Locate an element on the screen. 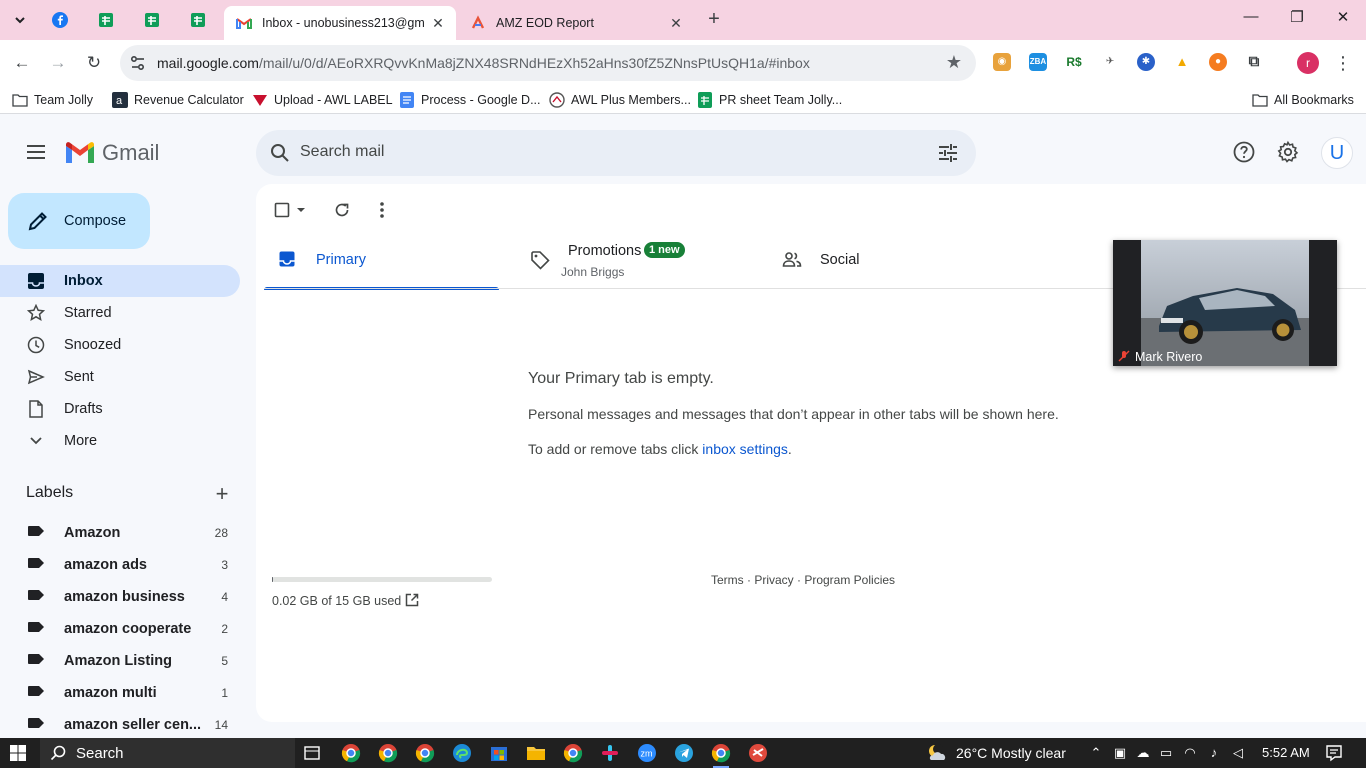  site-info-icon is located at coordinates (138, 63).